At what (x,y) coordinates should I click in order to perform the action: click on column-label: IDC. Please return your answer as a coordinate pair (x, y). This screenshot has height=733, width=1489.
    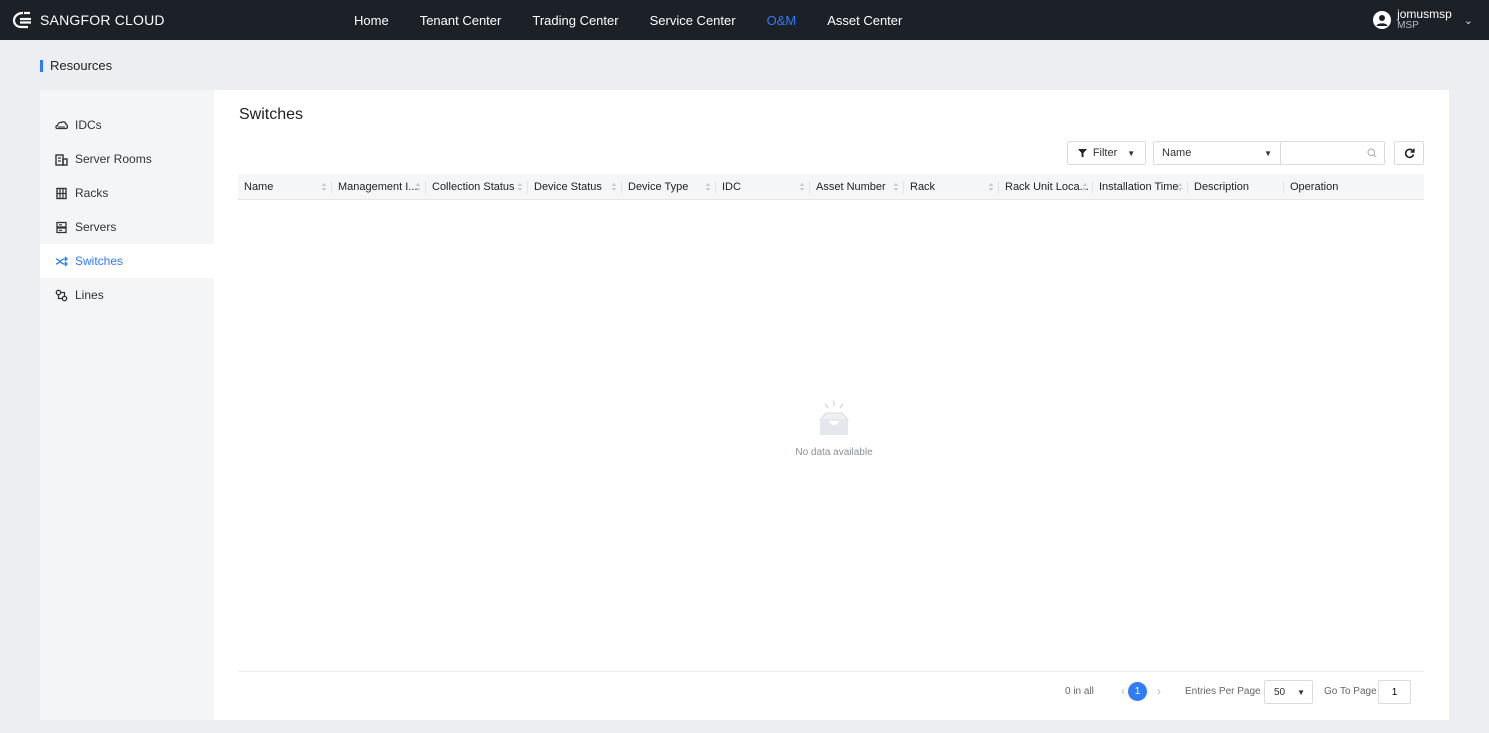
    Looking at the image, I should click on (731, 187).